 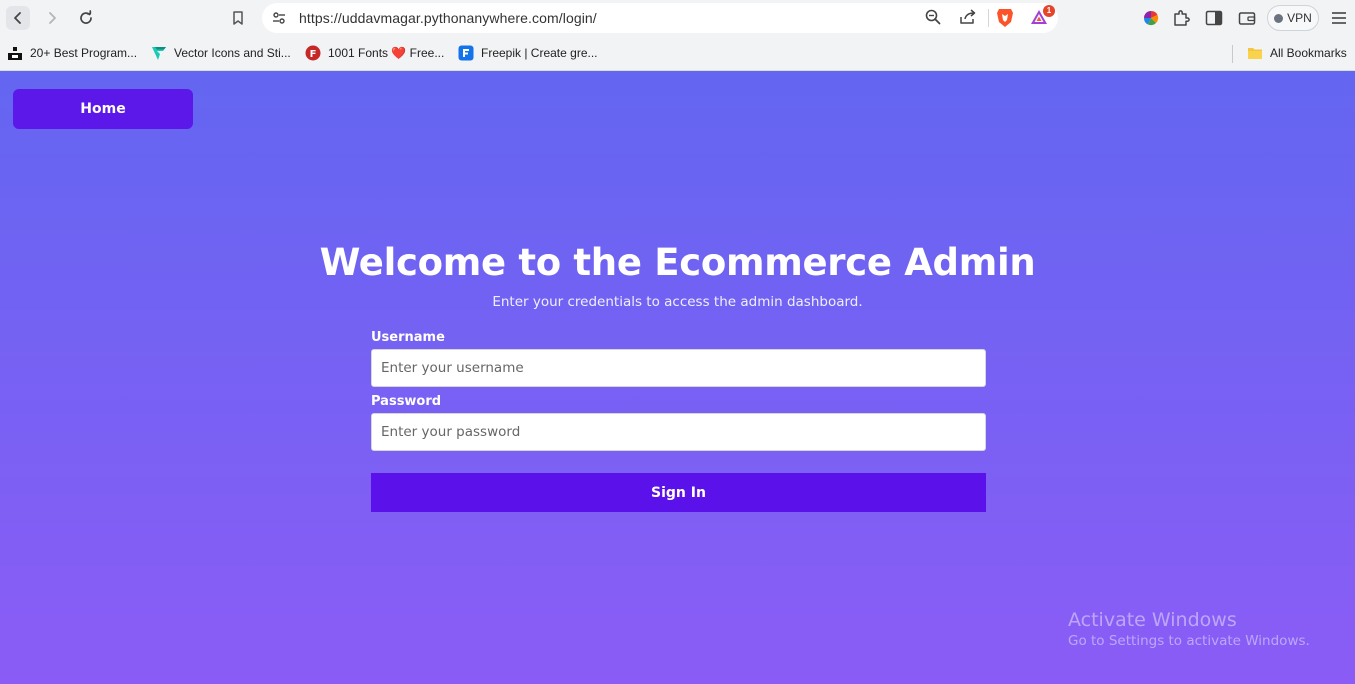 I want to click on reload-button, so click(x=86, y=18).